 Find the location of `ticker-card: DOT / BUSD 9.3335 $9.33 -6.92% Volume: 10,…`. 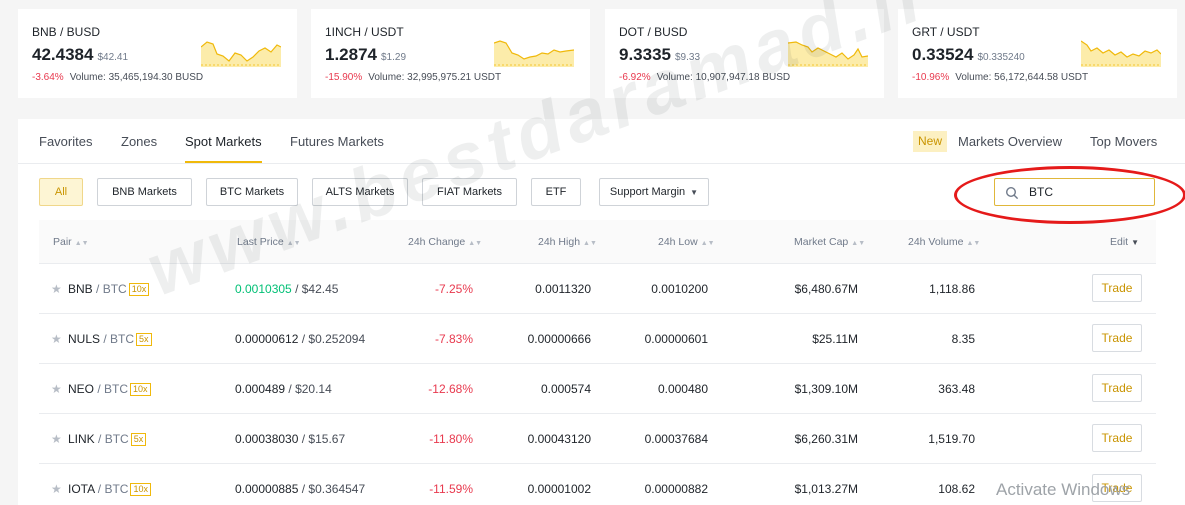

ticker-card: DOT / BUSD 9.3335 $9.33 -6.92% Volume: 10,… is located at coordinates (744, 53).